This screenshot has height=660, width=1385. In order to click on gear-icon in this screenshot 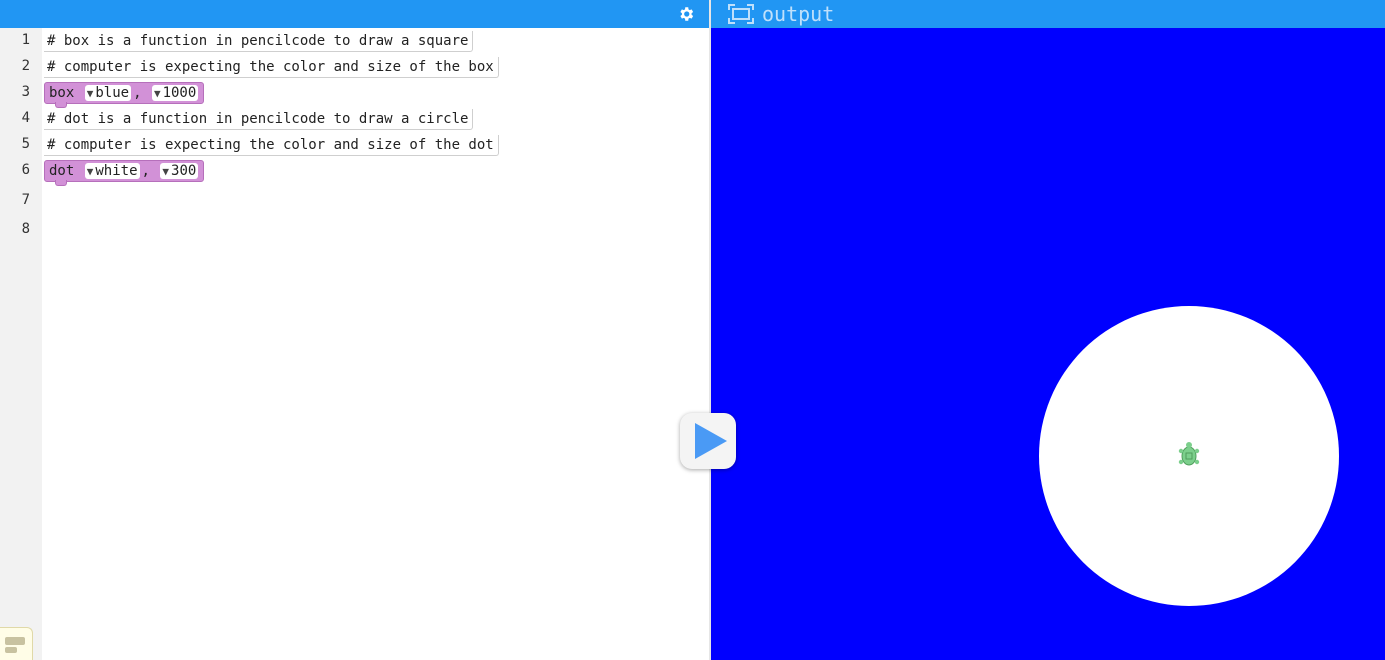, I will do `click(686, 14)`.